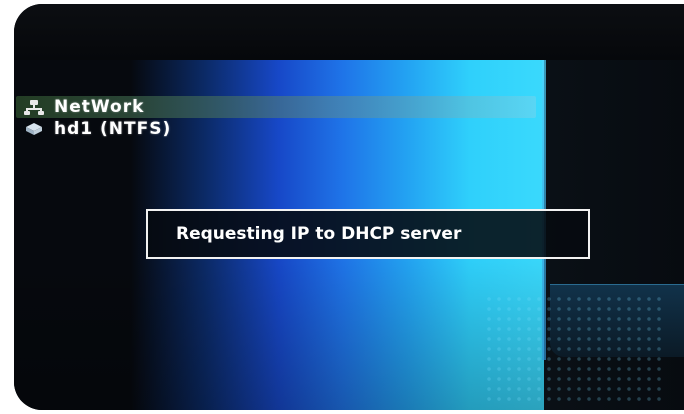 This screenshot has width=684, height=414. Describe the element at coordinates (349, 32) in the screenshot. I see `top-band` at that location.